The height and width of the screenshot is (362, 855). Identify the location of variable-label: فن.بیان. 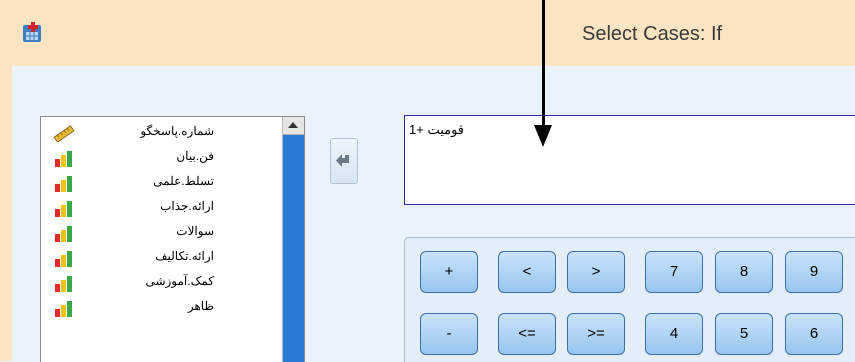
(195, 156).